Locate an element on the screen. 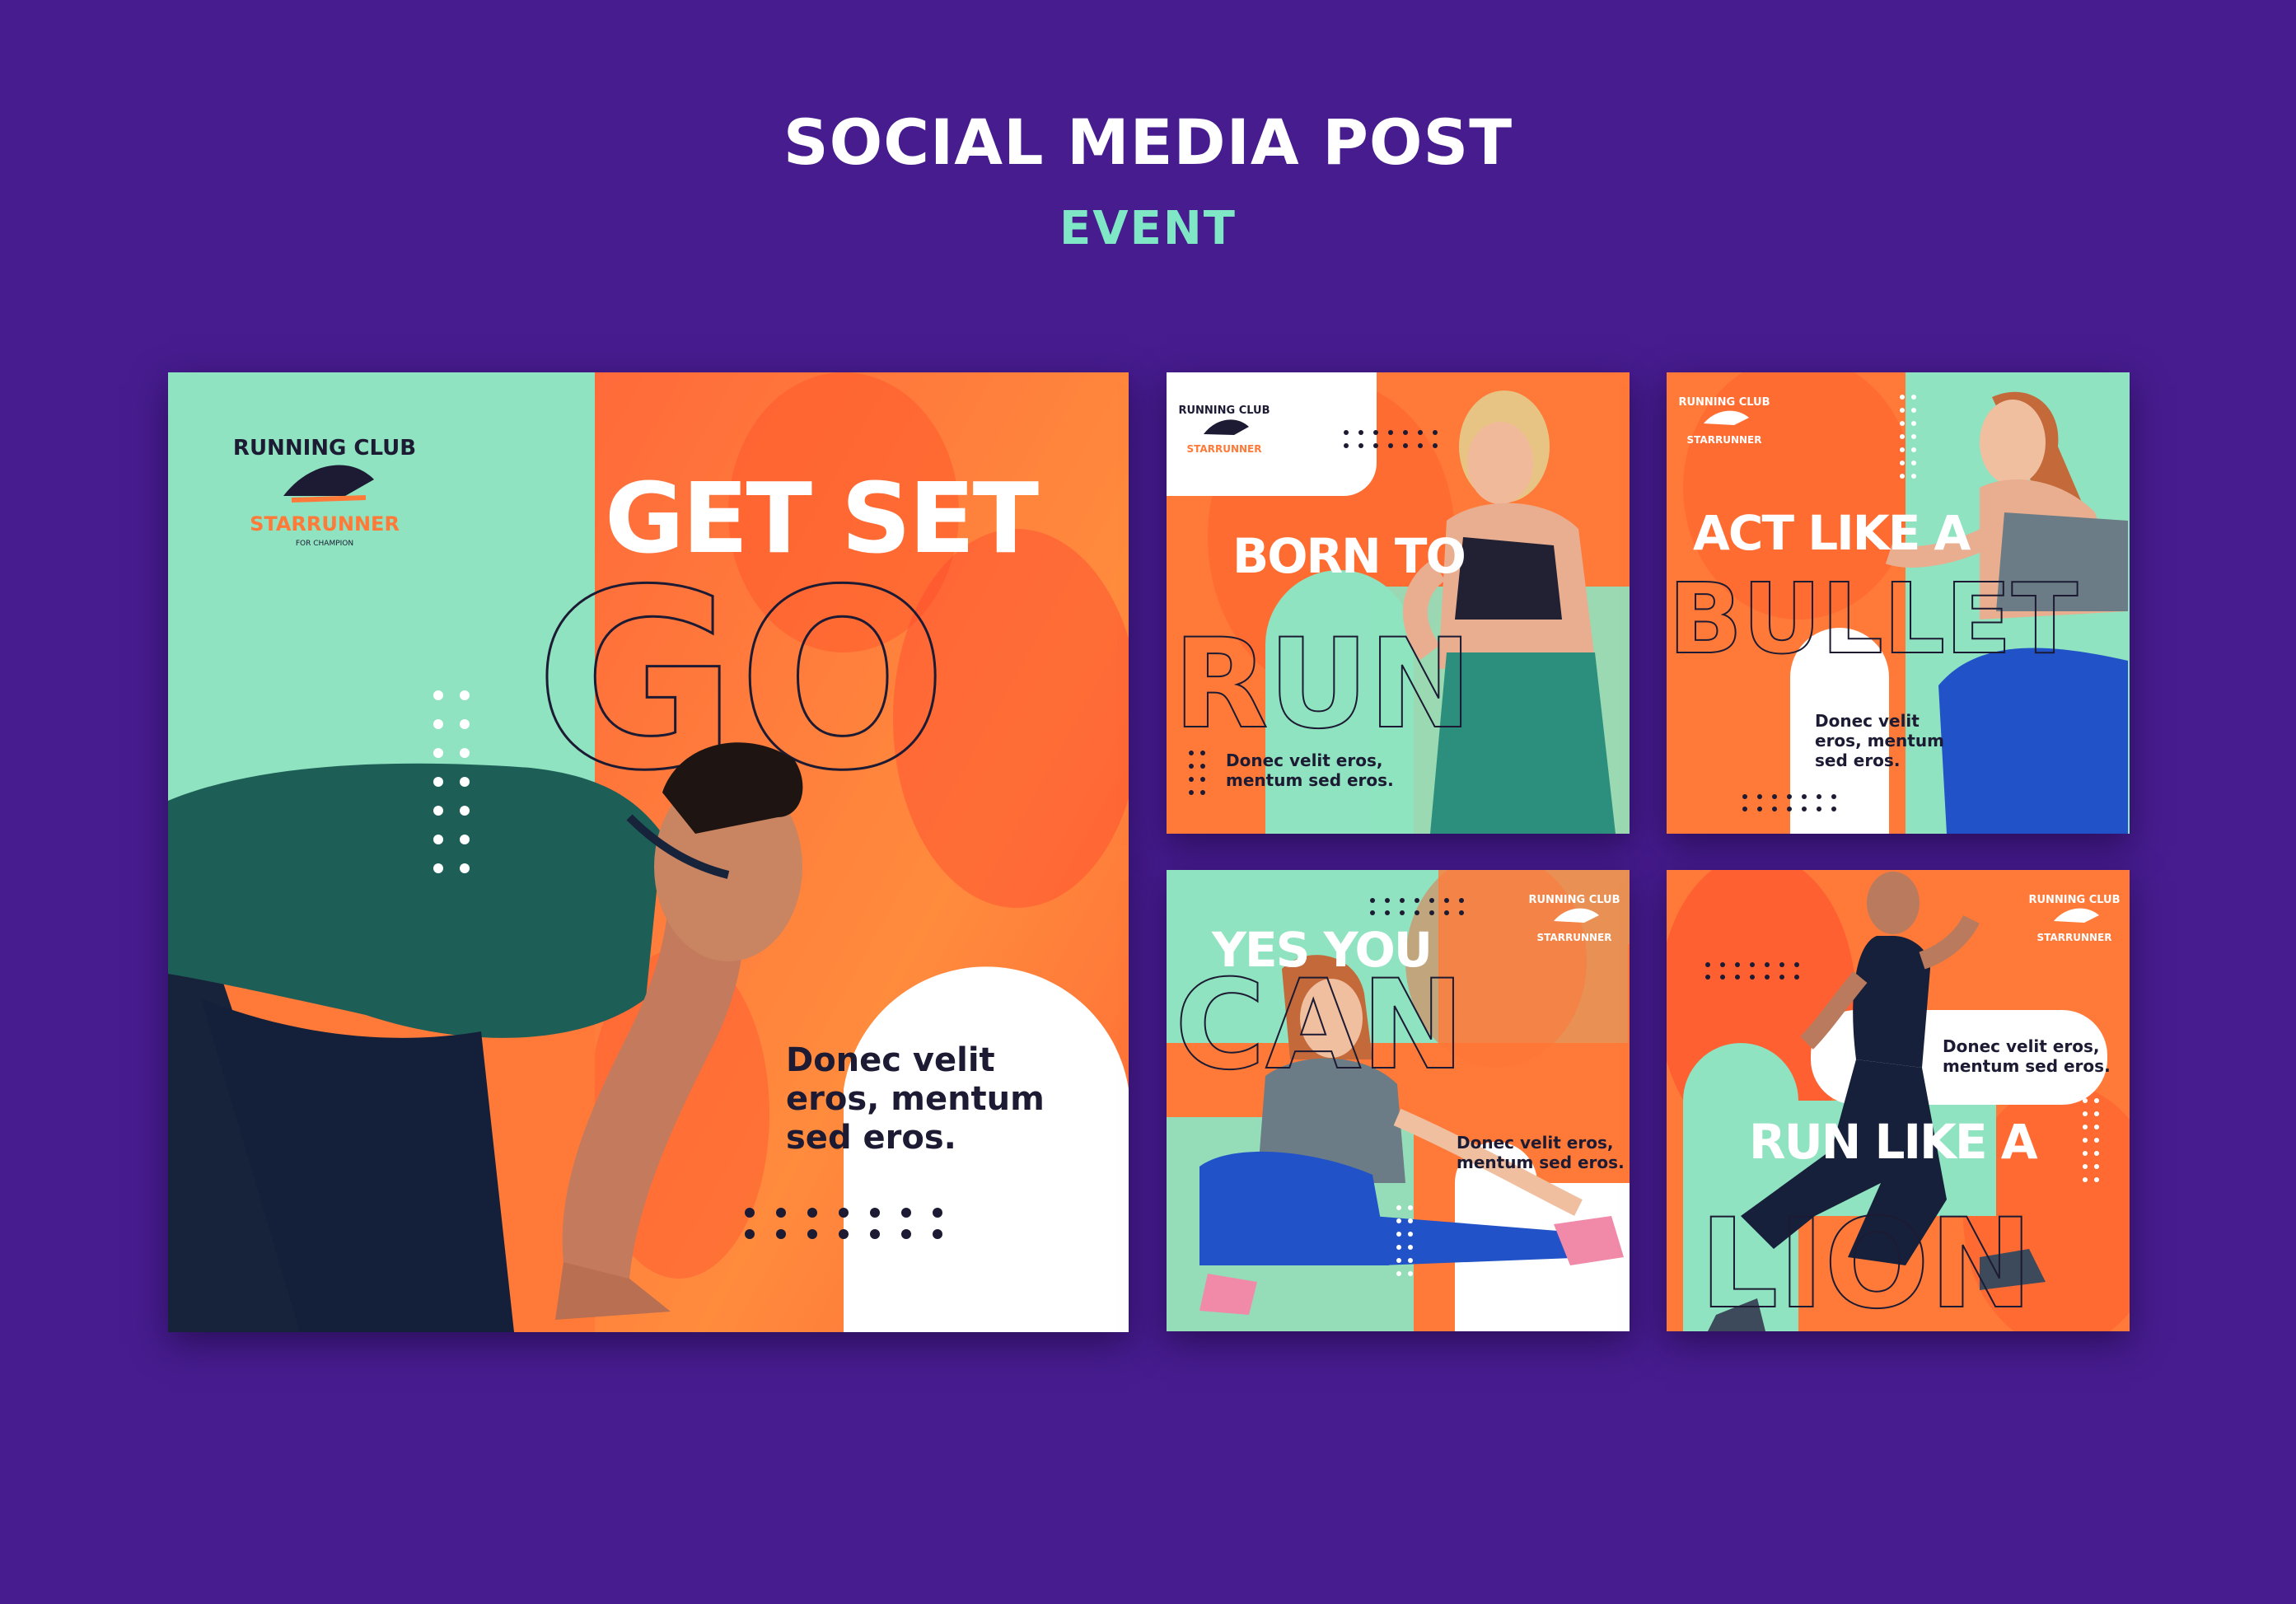 The height and width of the screenshot is (1604, 2296). outline-headline: RUN is located at coordinates (1322, 684).